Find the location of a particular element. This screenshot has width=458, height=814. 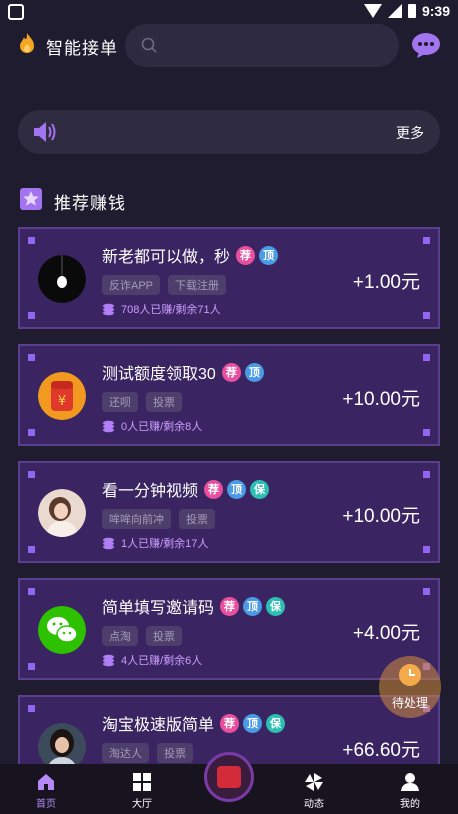

aperture-icon is located at coordinates (314, 782).